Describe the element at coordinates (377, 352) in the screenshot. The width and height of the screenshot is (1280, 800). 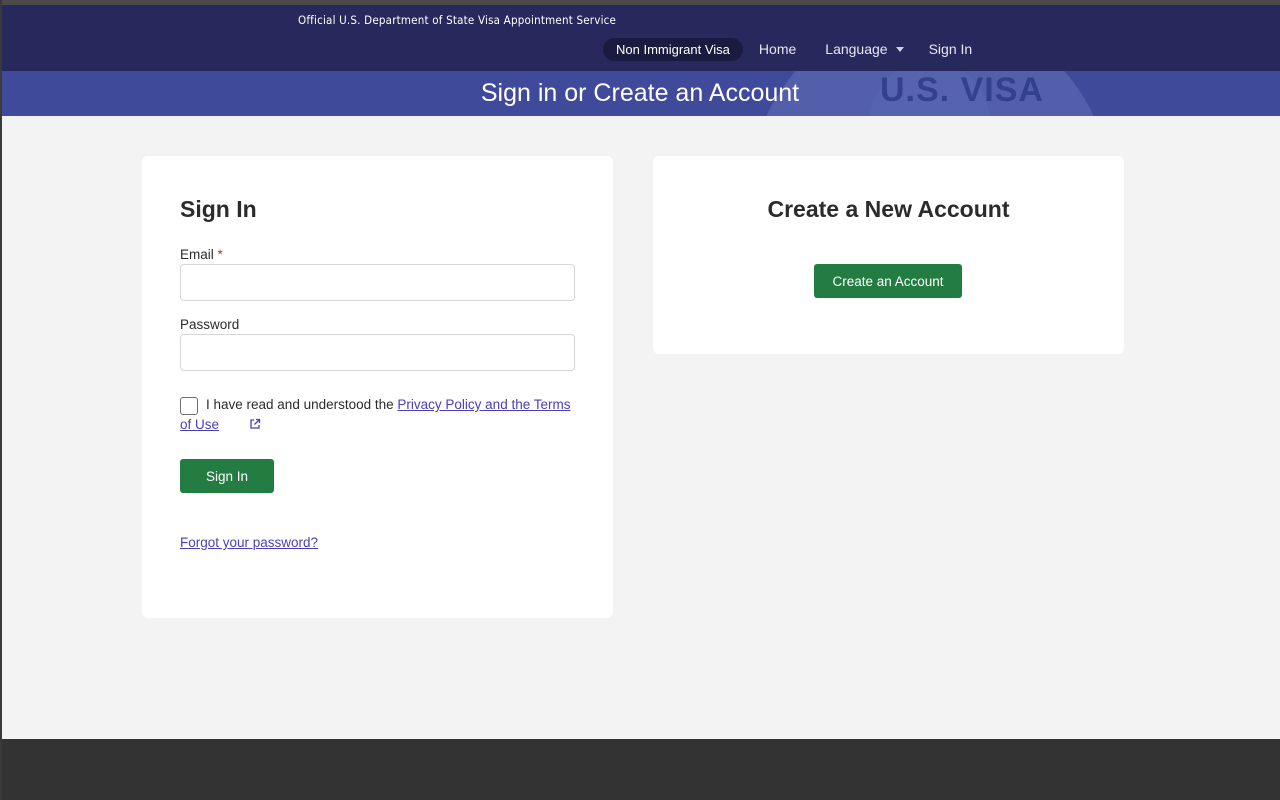
I see `password-field` at that location.